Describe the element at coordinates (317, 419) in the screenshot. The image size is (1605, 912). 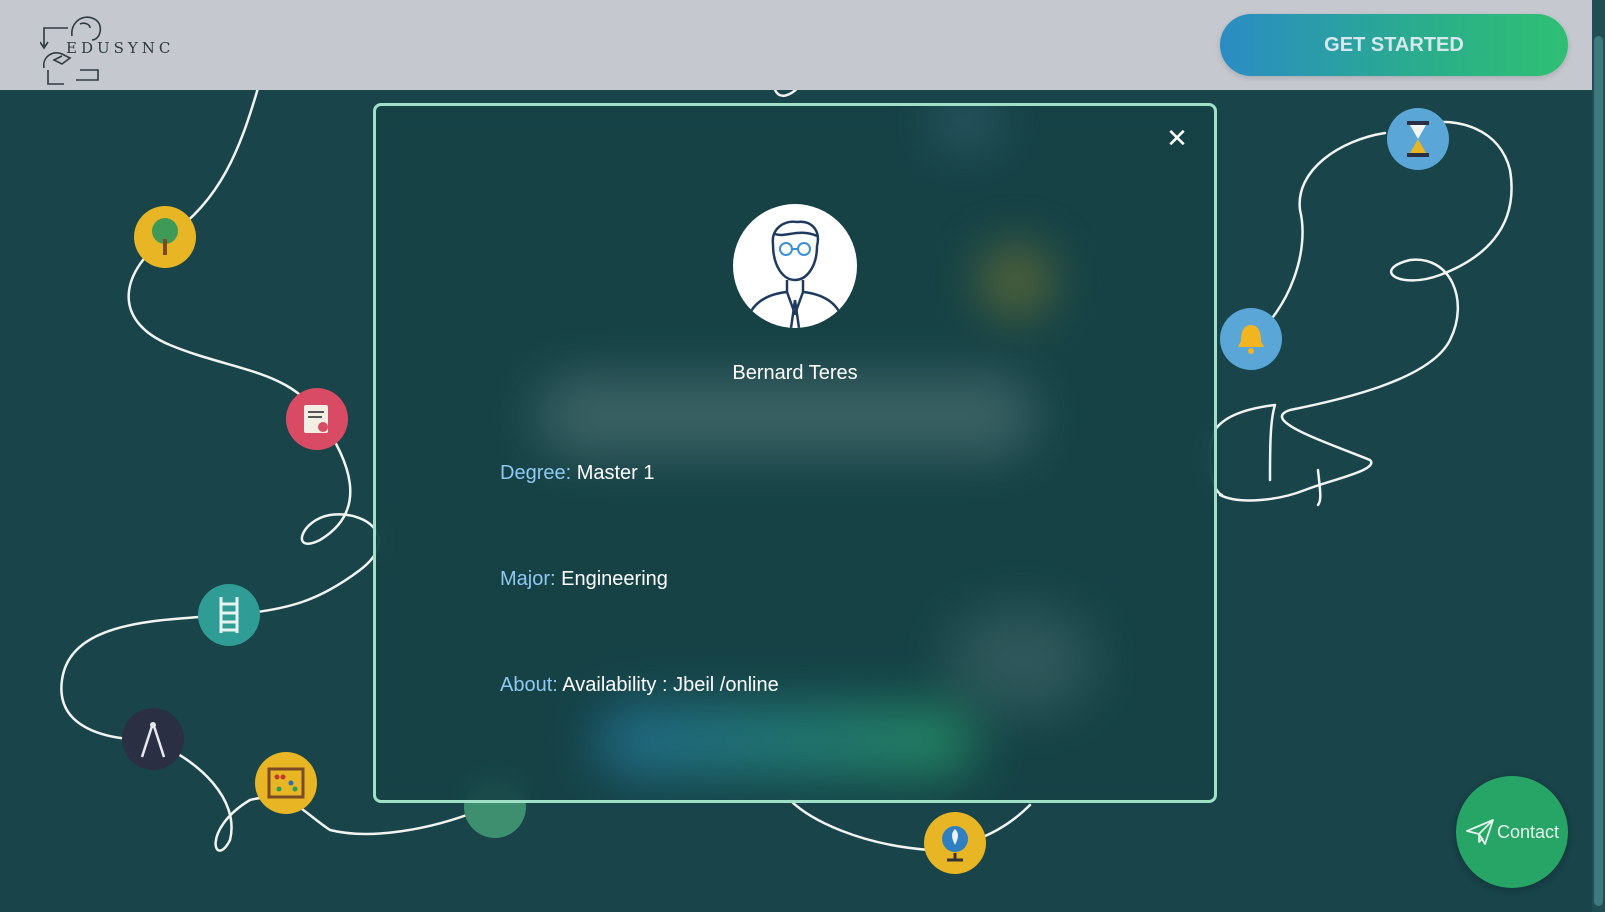
I see `certificate-icon` at that location.